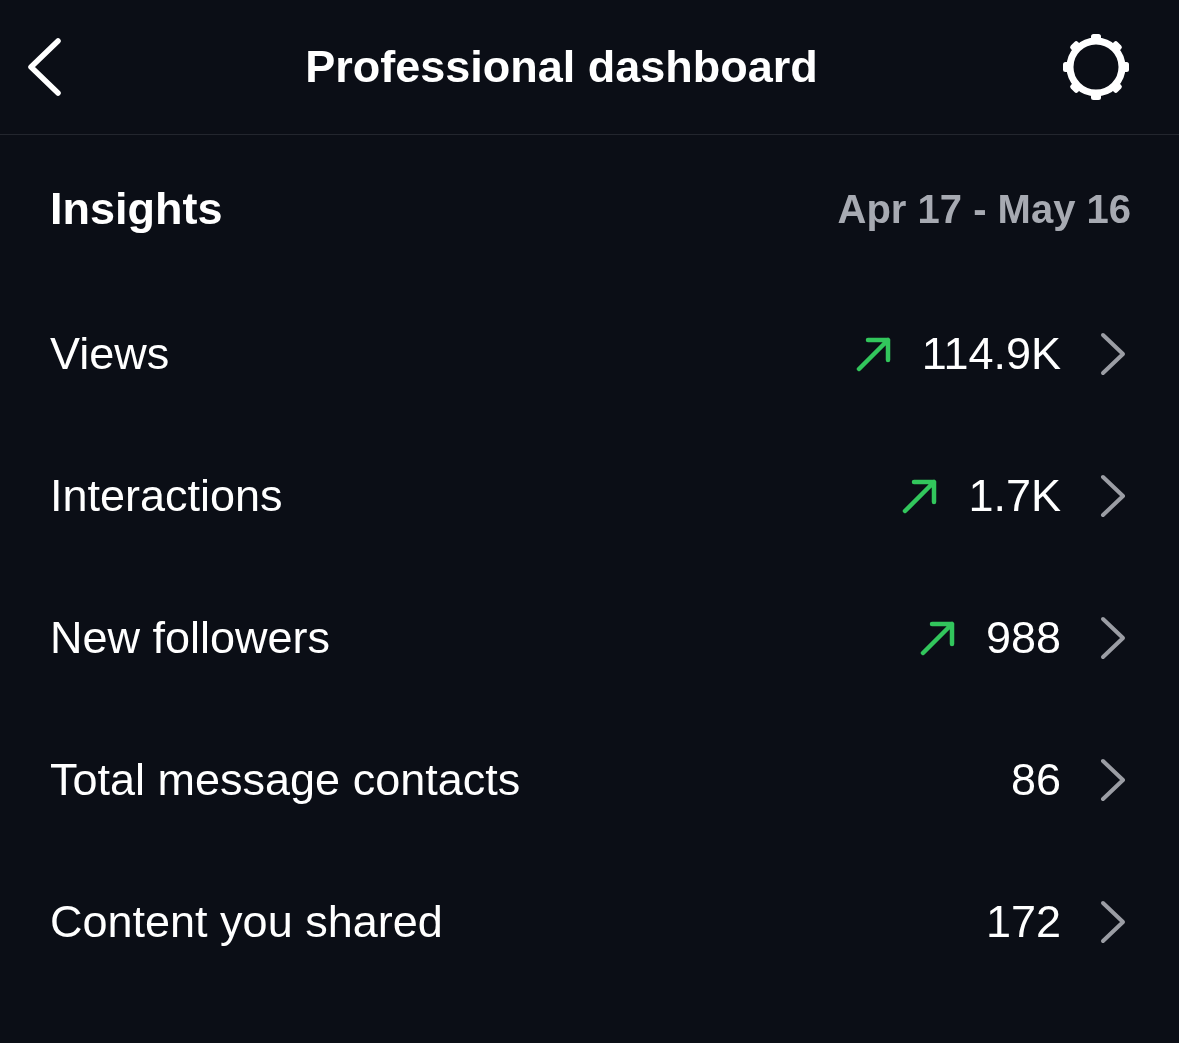 The height and width of the screenshot is (1043, 1179). I want to click on metric-label: Interactions, so click(166, 496).